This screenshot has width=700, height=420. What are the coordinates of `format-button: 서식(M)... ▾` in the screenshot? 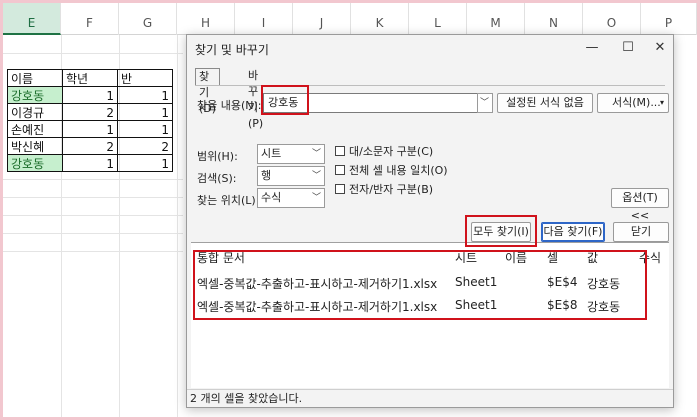 It's located at (633, 103).